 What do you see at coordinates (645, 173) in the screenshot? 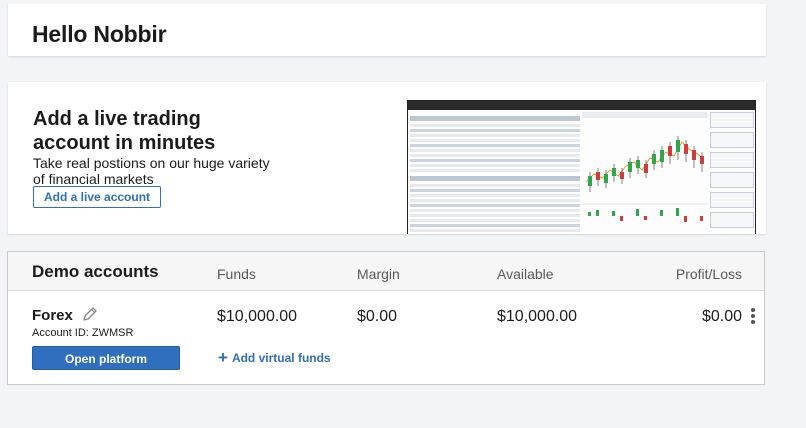
I see `preview-candlestick-chart` at bounding box center [645, 173].